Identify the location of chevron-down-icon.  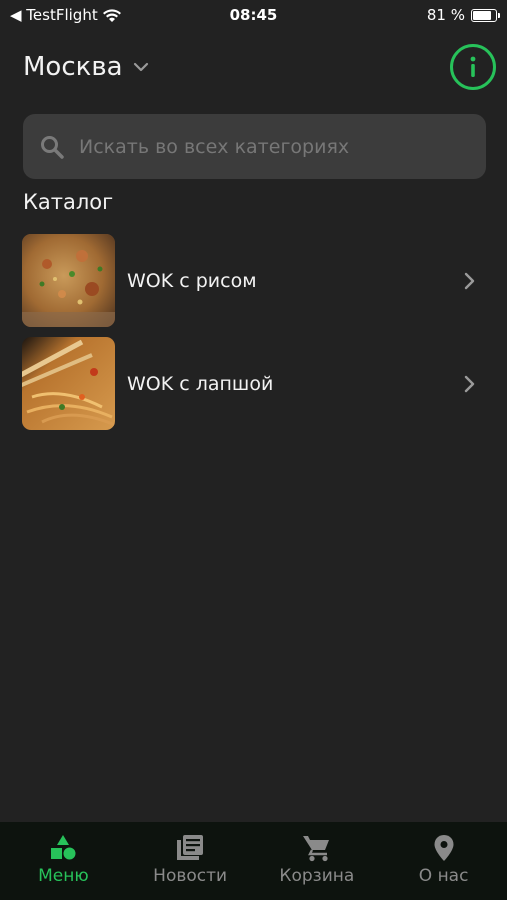
(140, 67).